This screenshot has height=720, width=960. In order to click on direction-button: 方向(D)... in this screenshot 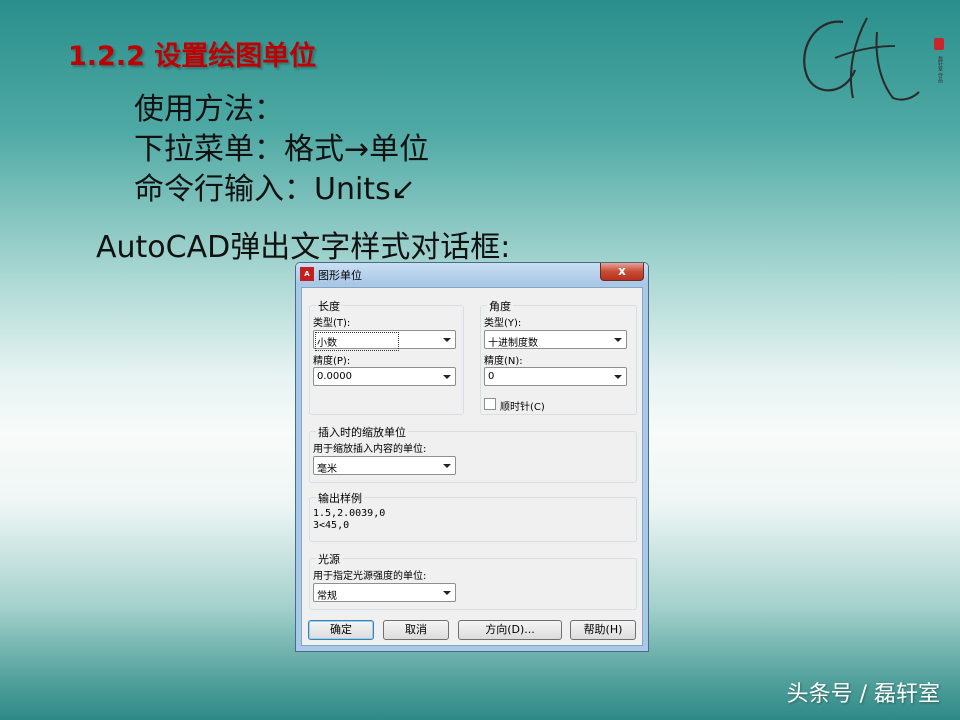, I will do `click(510, 630)`.